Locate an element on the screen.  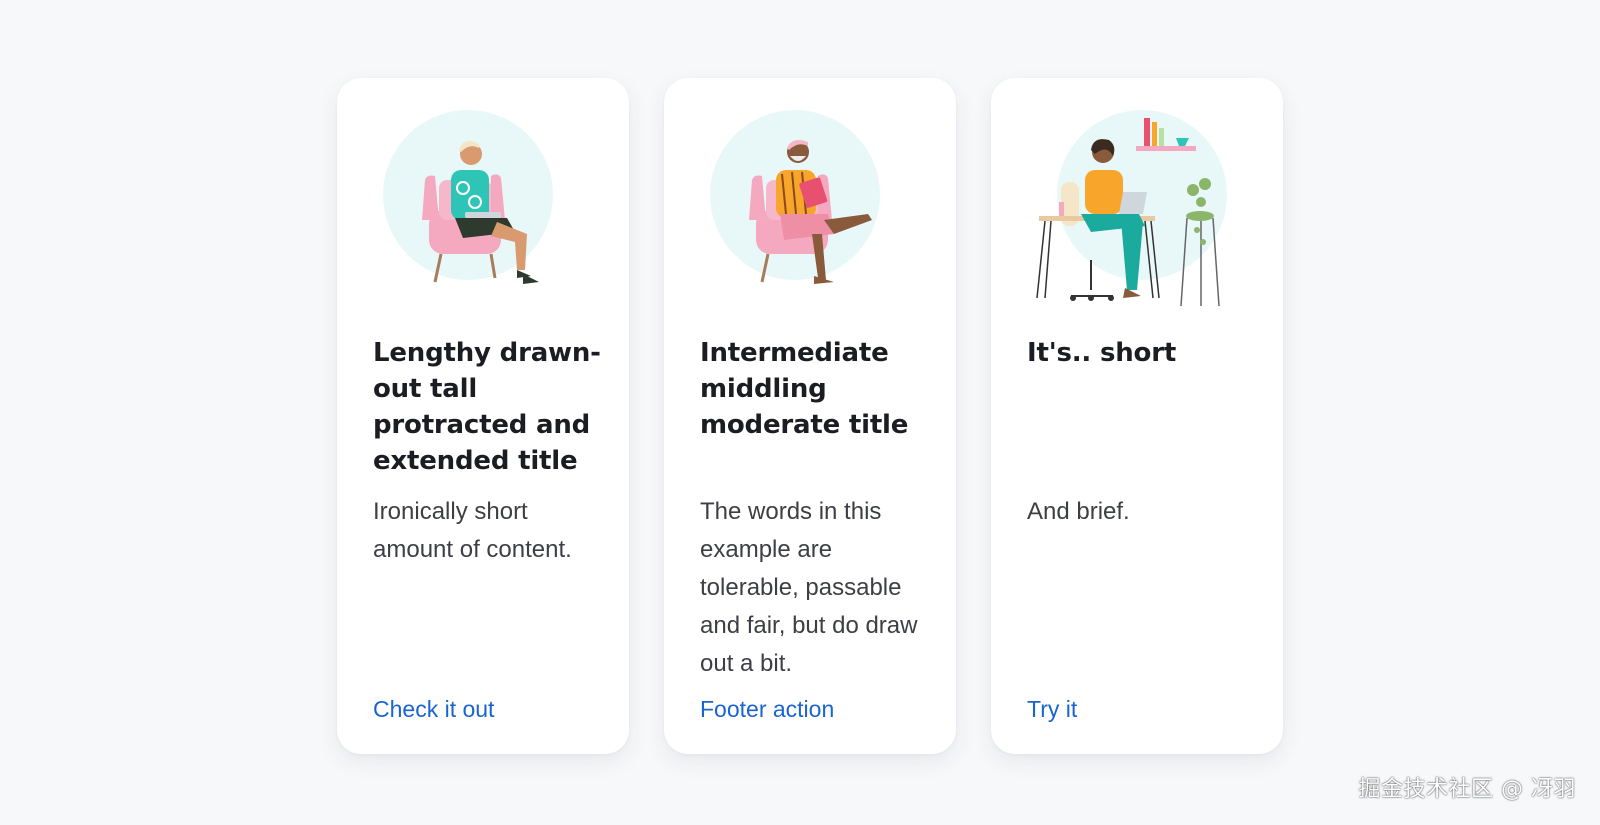
watermark: 掘金技术社区 @ 冴羽 is located at coordinates (1467, 789).